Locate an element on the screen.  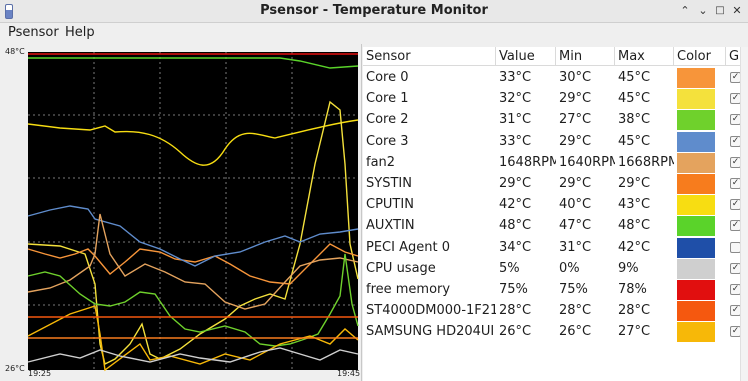
sensor-value-cell: 26°C is located at coordinates (515, 332).